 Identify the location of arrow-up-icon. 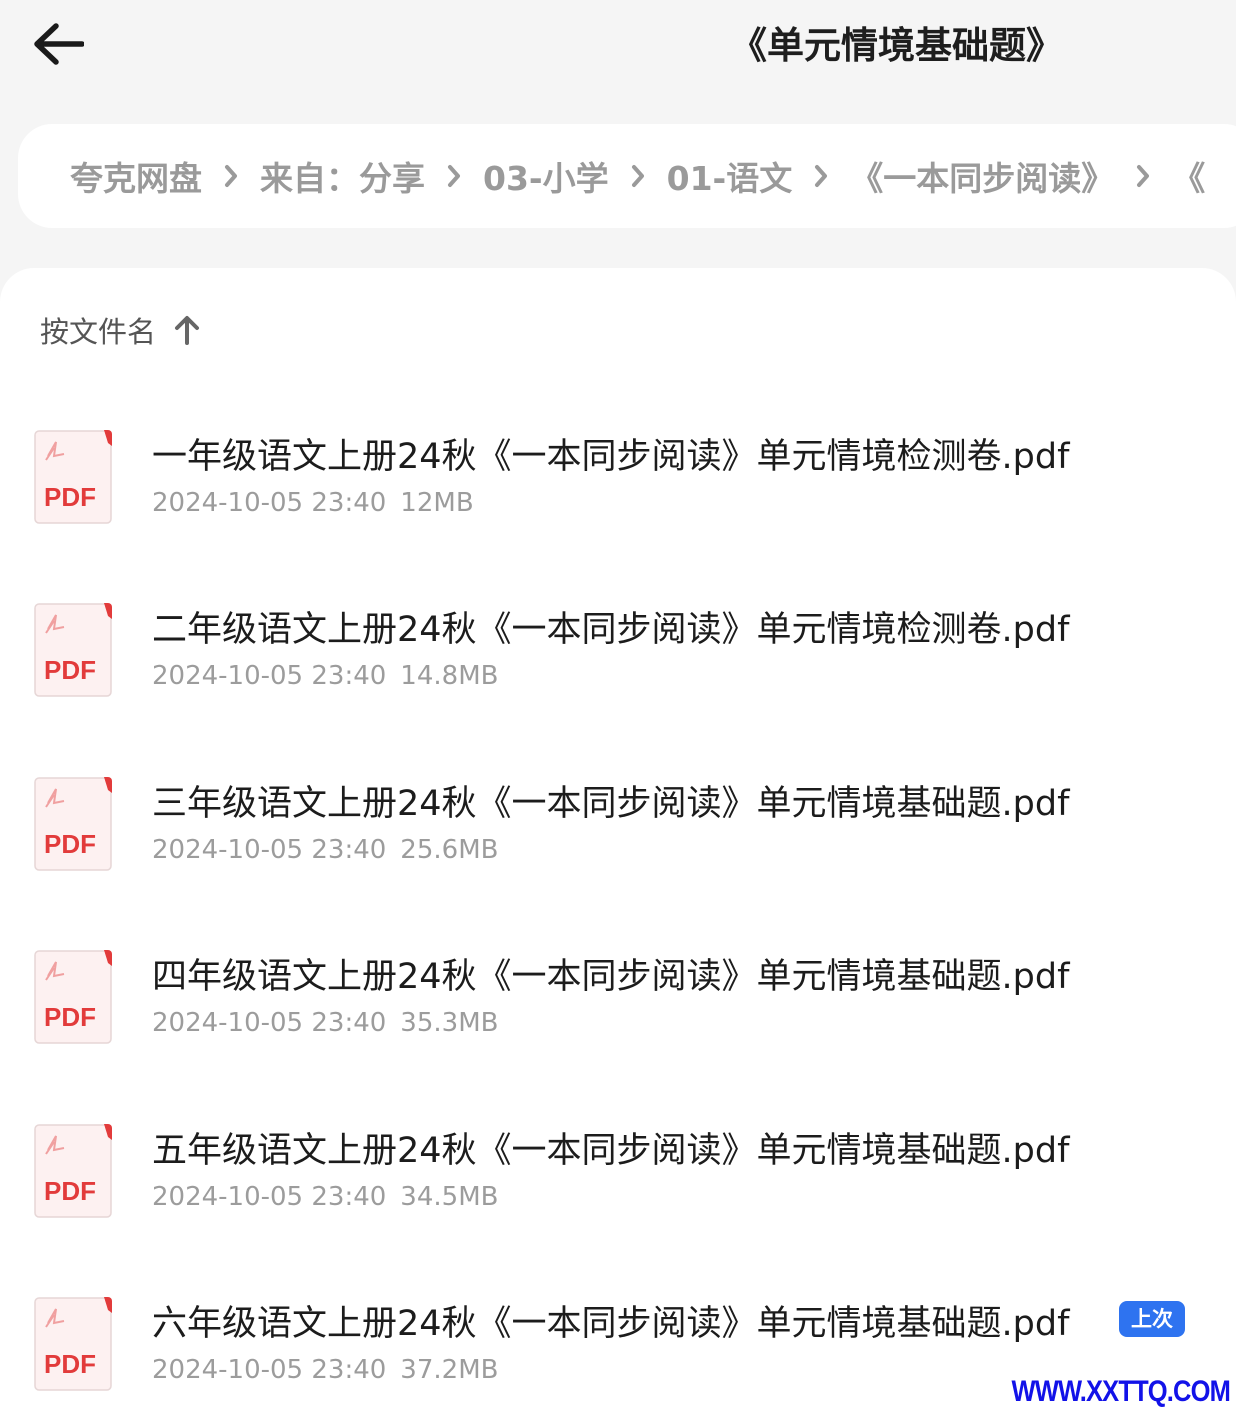
(189, 330).